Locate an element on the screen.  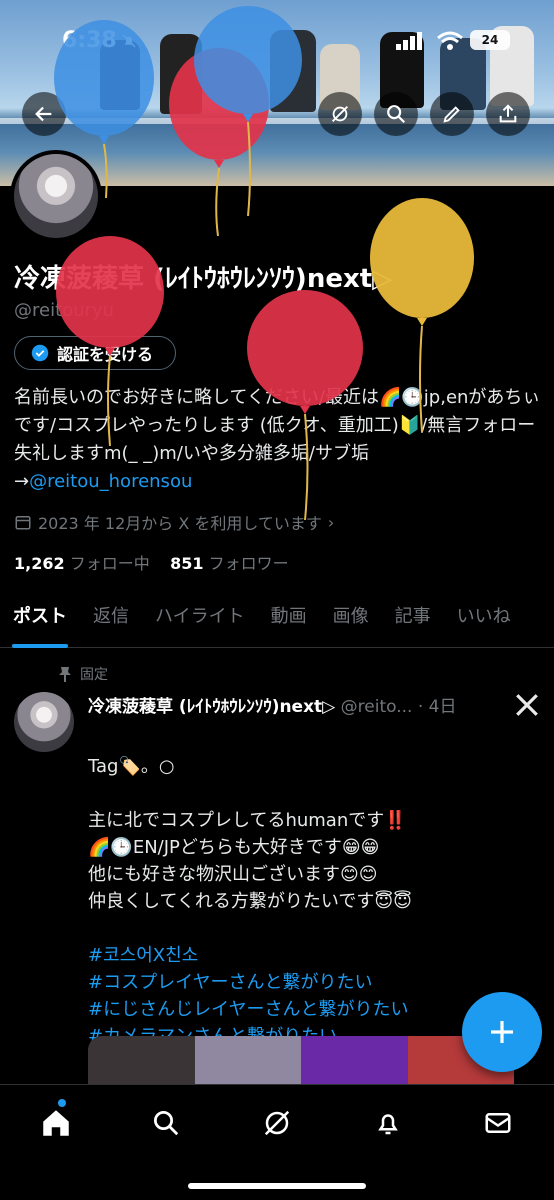
nav-home is located at coordinates (56, 1123).